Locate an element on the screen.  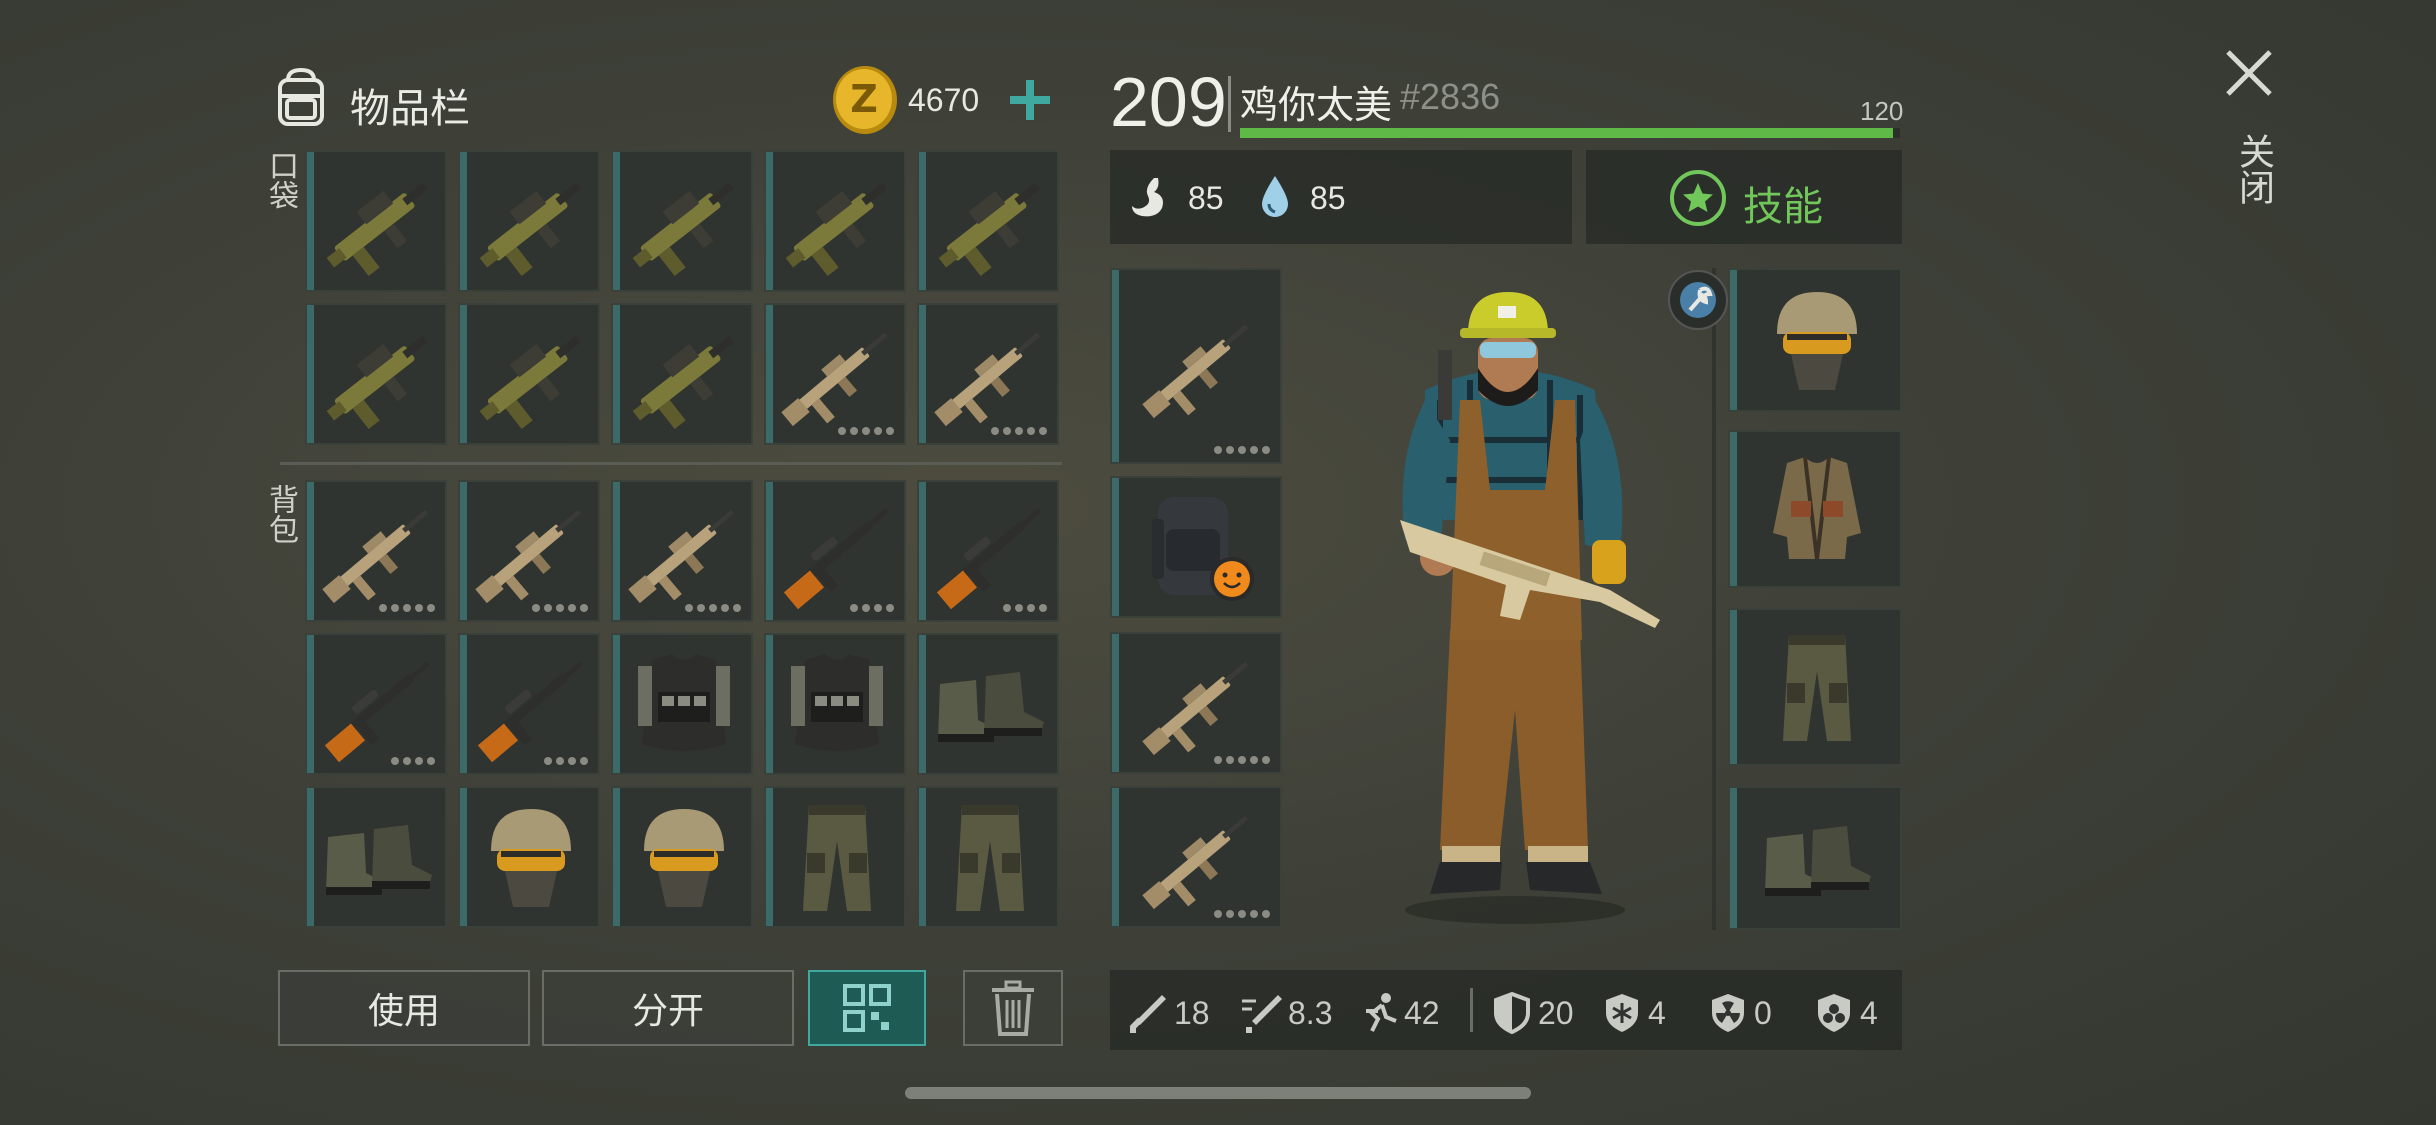
stat-cold-resist: 4 is located at coordinates (1633, 1013).